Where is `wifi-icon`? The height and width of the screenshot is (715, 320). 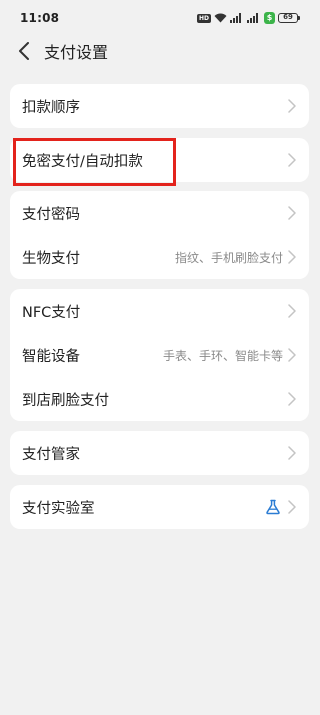
wifi-icon is located at coordinates (220, 18).